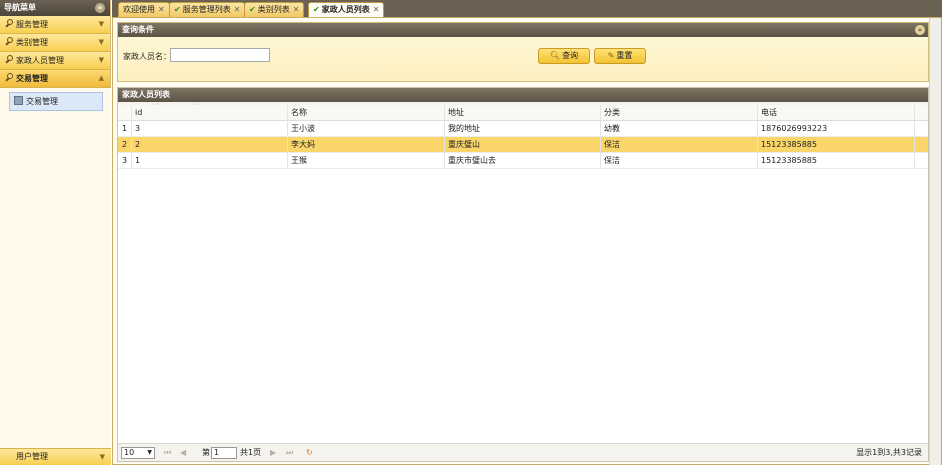 The height and width of the screenshot is (465, 942). I want to click on table-row: 3 1 王猴 重庆市璧山去 保洁 15123385885, so click(523, 161).